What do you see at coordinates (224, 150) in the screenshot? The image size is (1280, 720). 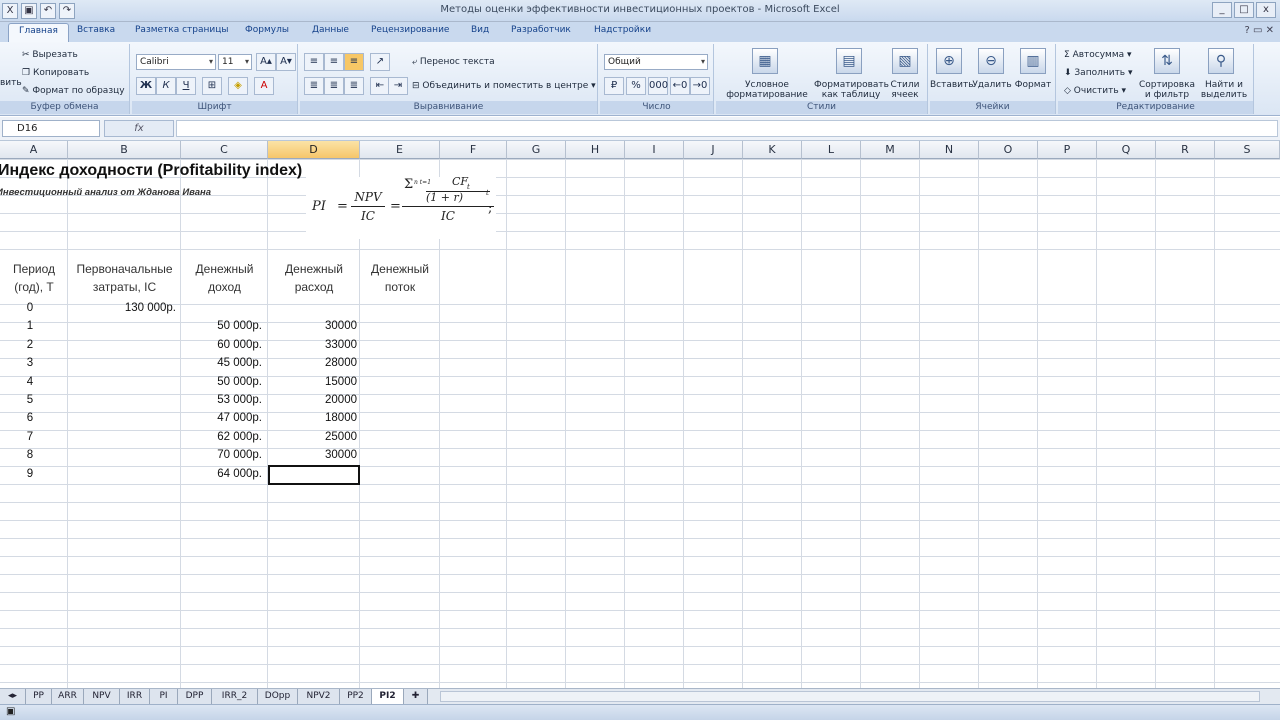 I see `column-header-c: C` at bounding box center [224, 150].